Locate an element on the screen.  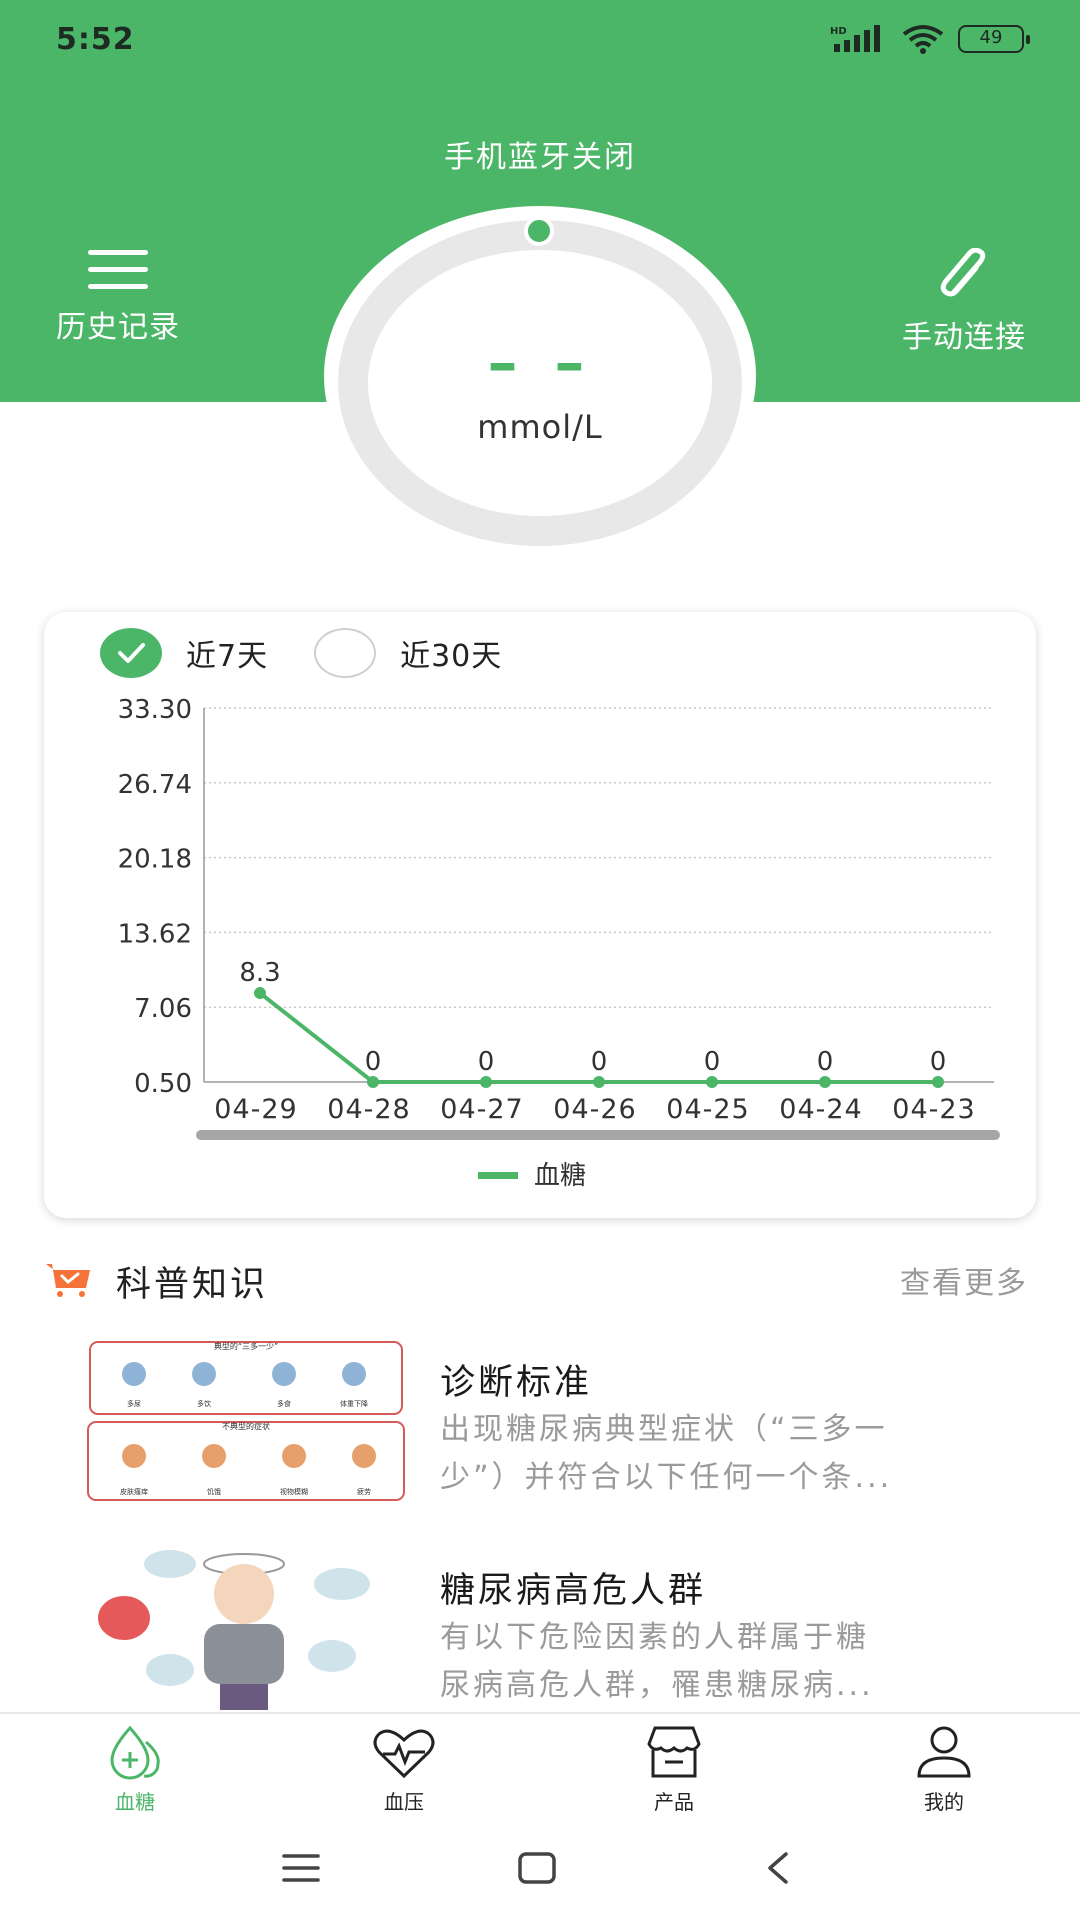
glucose-gauge: – – mmol/L is located at coordinates (540, 376).